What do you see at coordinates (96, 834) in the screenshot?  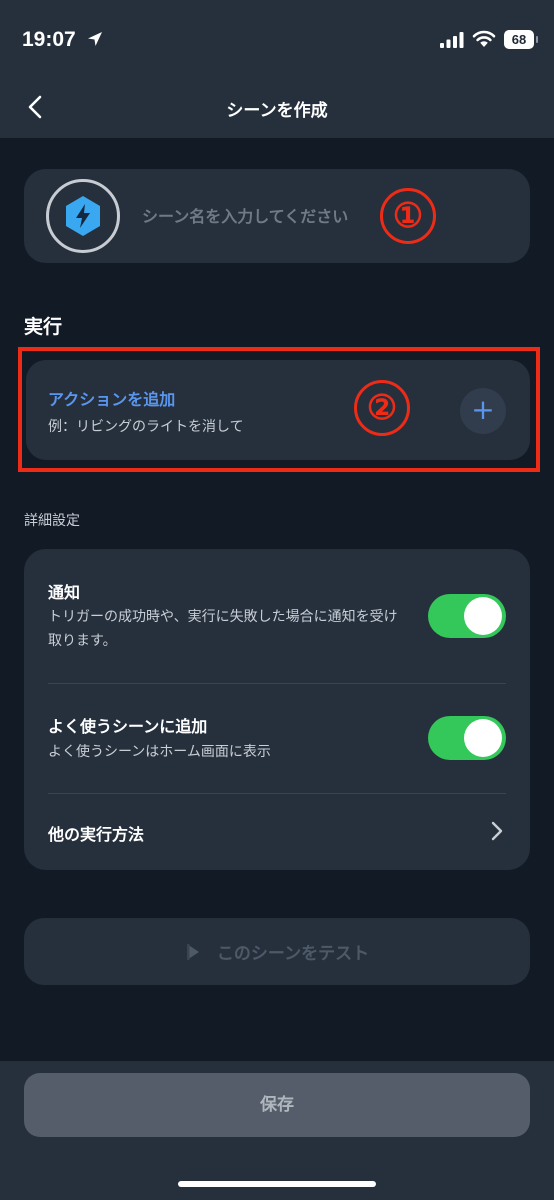 I see `other-methods-title: 他の実行方法` at bounding box center [96, 834].